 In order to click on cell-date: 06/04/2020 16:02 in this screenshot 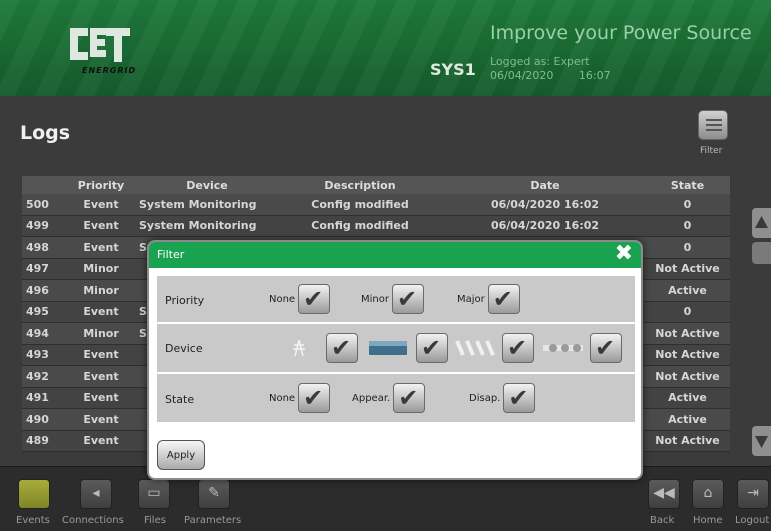, I will do `click(545, 204)`.